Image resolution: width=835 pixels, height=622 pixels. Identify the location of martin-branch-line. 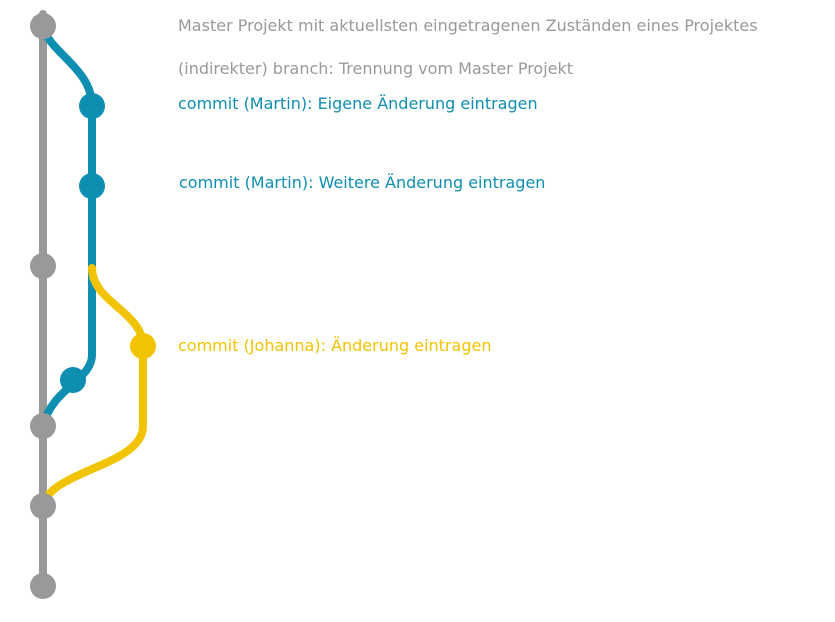
(67, 226).